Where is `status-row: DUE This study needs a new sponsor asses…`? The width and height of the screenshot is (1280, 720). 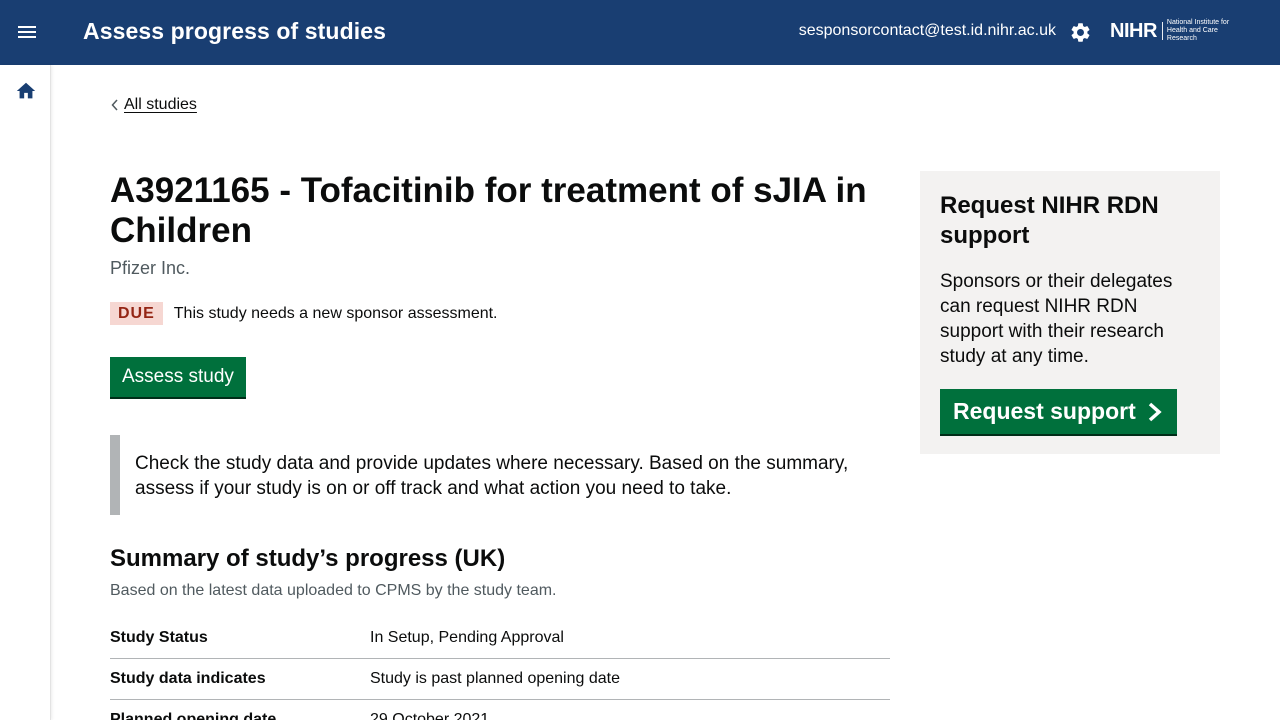 status-row: DUE This study needs a new sponsor asses… is located at coordinates (304, 313).